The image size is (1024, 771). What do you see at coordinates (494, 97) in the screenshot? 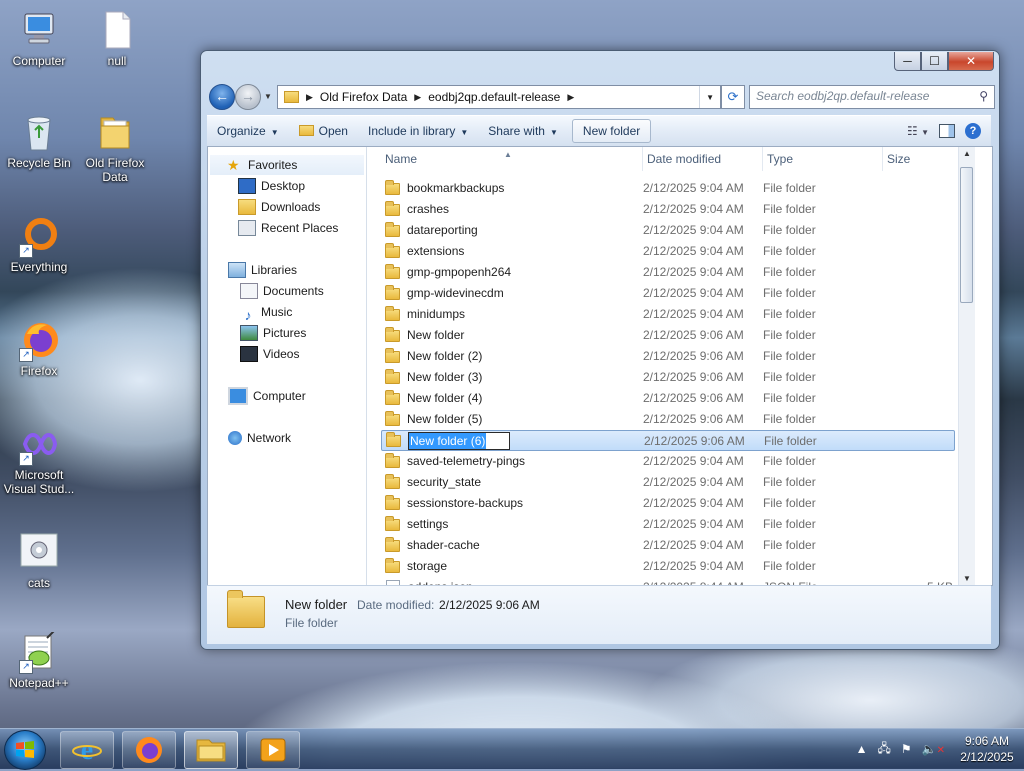
I see `breadcrumb-profile-folder: eodbj2qp.default-release` at bounding box center [494, 97].